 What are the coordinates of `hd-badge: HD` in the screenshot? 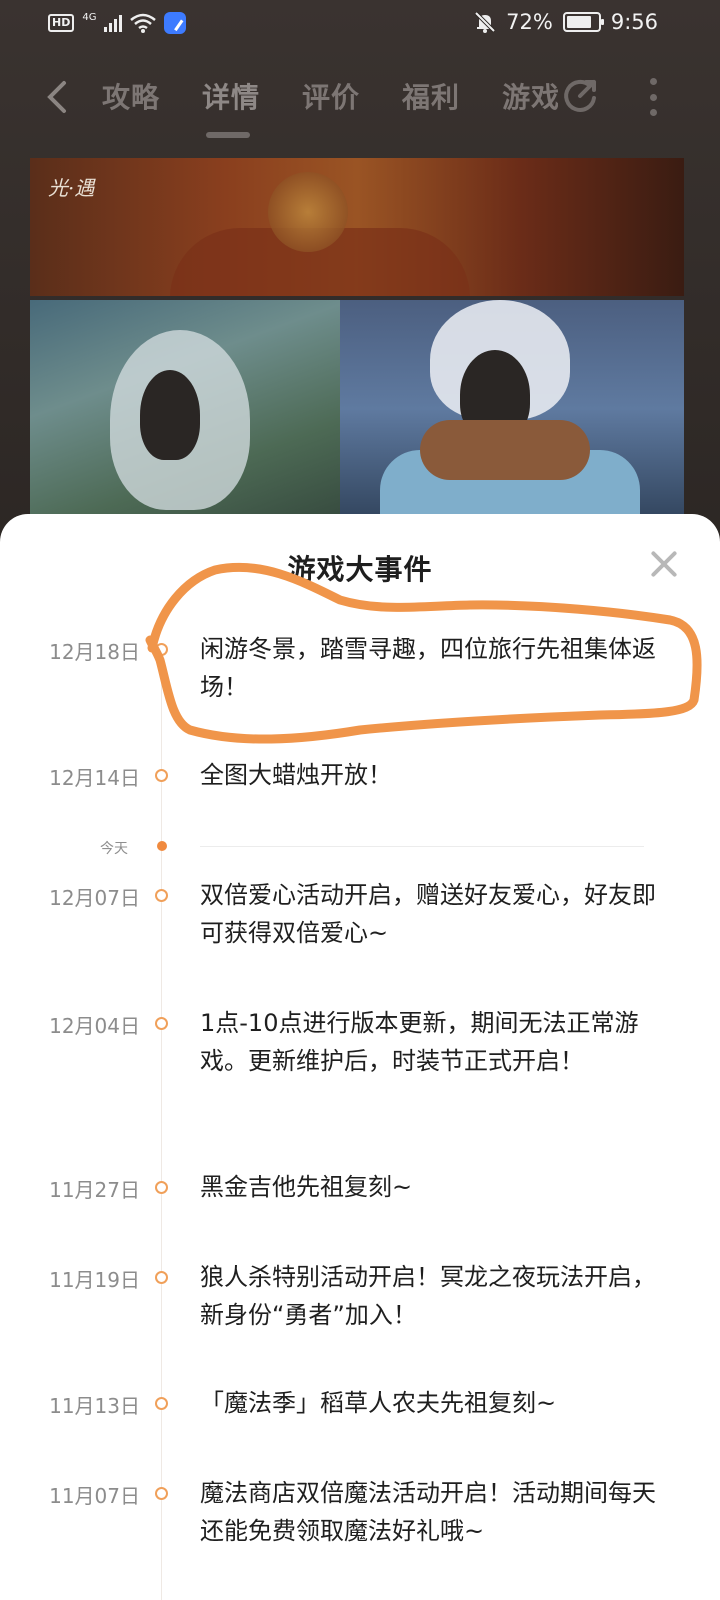 It's located at (61, 23).